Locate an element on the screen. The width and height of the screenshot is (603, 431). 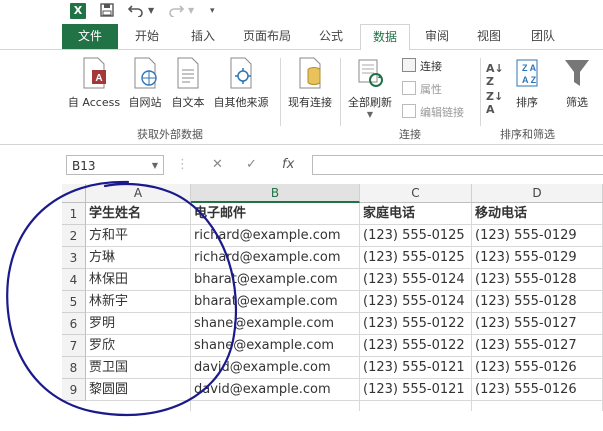
row-header: 4 is located at coordinates (74, 280).